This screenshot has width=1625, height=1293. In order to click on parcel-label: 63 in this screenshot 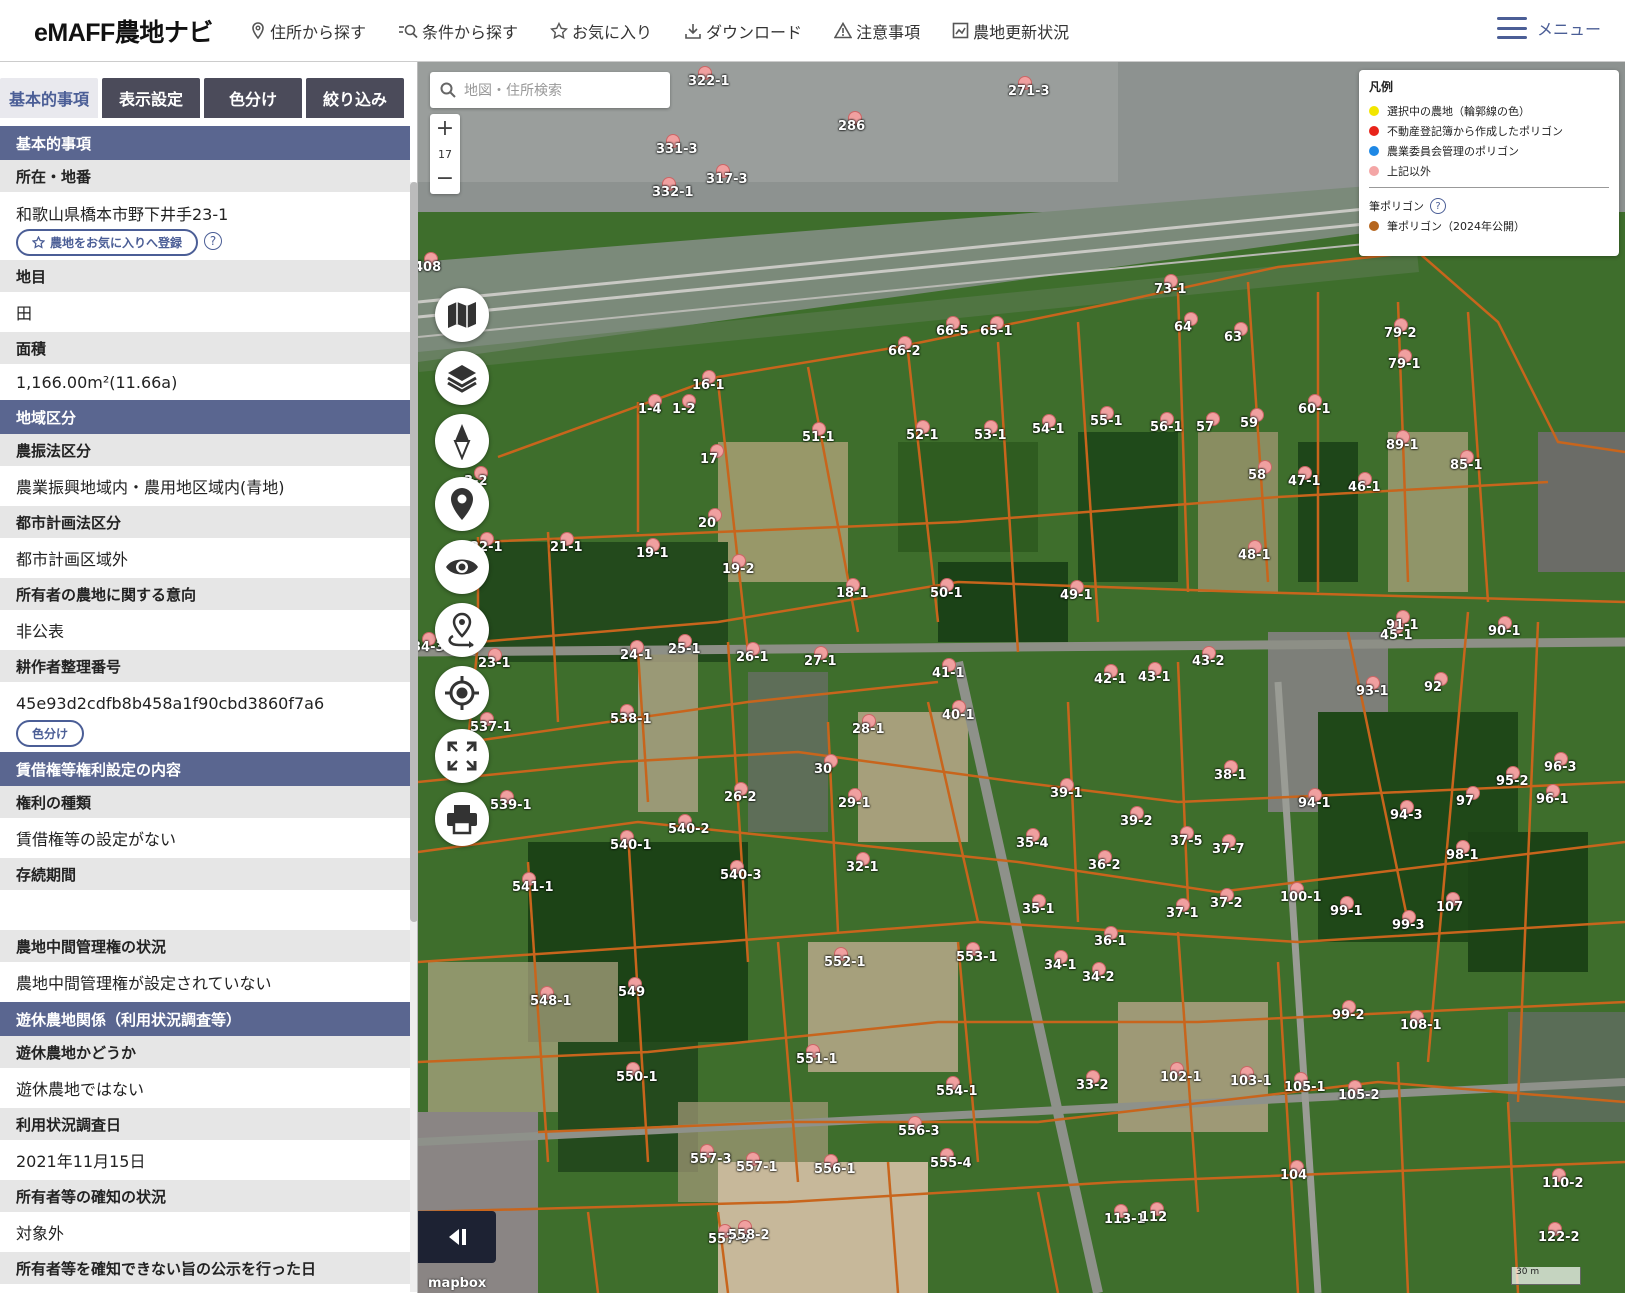, I will do `click(1233, 337)`.